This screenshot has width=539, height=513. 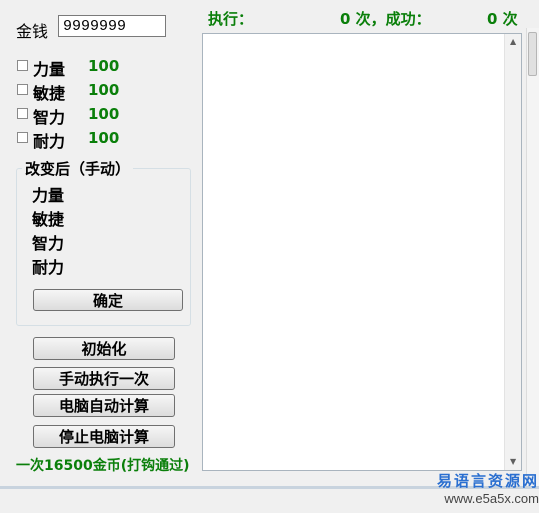 I want to click on list-scrollbar: ▲ ▼, so click(x=512, y=252).